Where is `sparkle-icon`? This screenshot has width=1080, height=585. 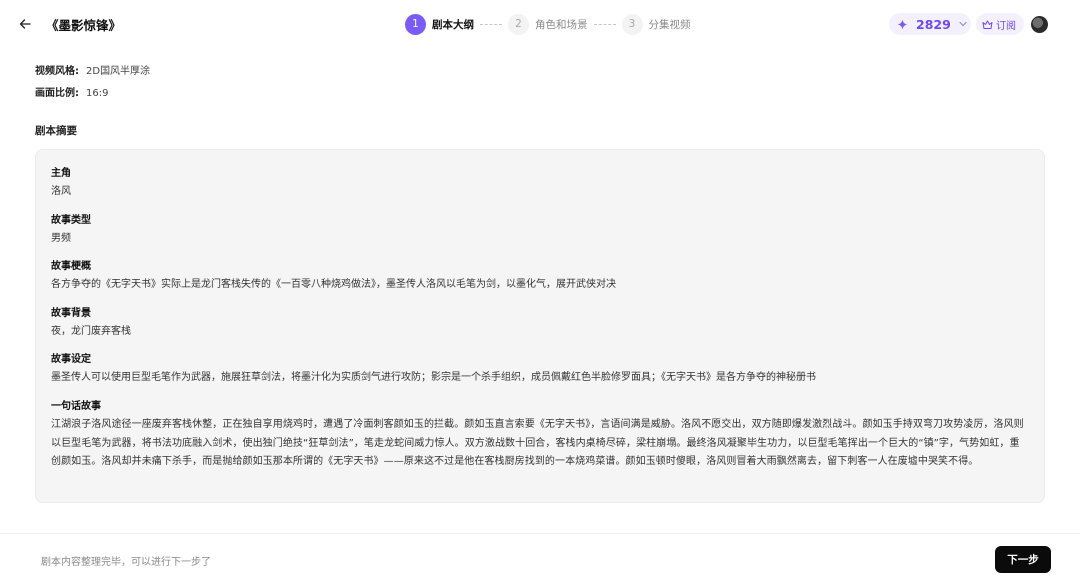
sparkle-icon is located at coordinates (902, 24).